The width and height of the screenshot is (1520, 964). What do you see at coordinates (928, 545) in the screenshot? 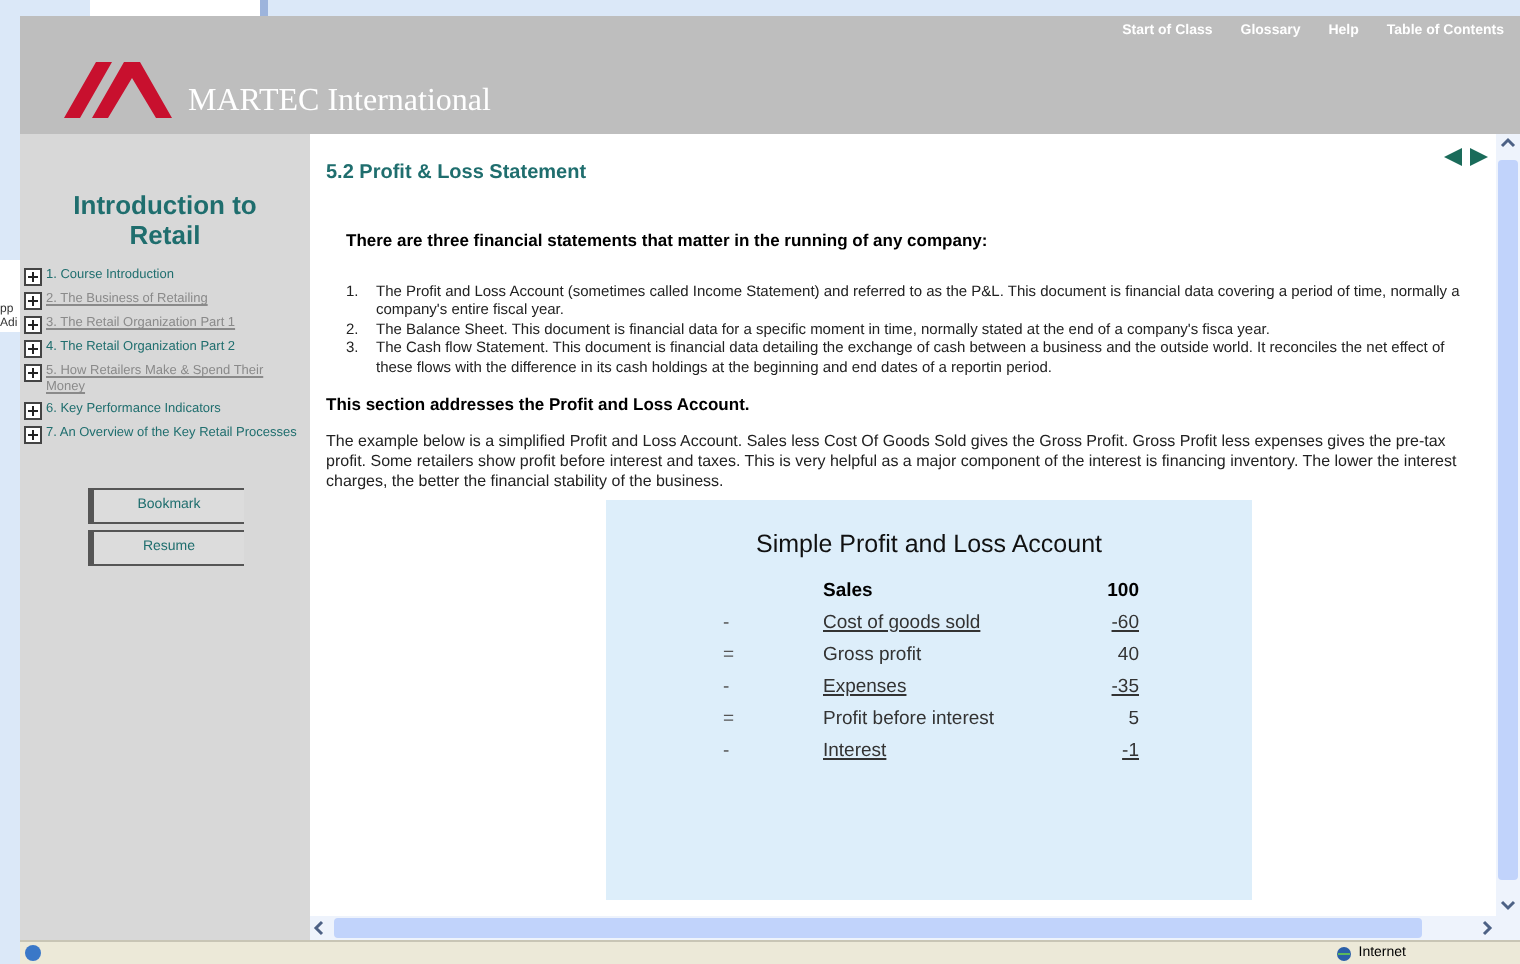
I see `table-title: Simple Profit and Loss Account` at bounding box center [928, 545].